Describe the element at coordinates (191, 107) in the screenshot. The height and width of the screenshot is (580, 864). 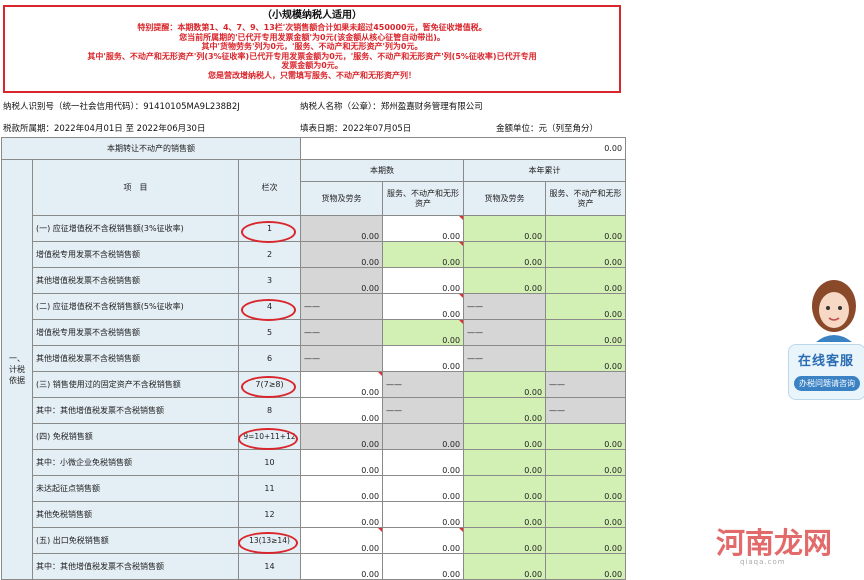
I see `taxpayer-id-value: 91410105MA9L238B2J` at that location.